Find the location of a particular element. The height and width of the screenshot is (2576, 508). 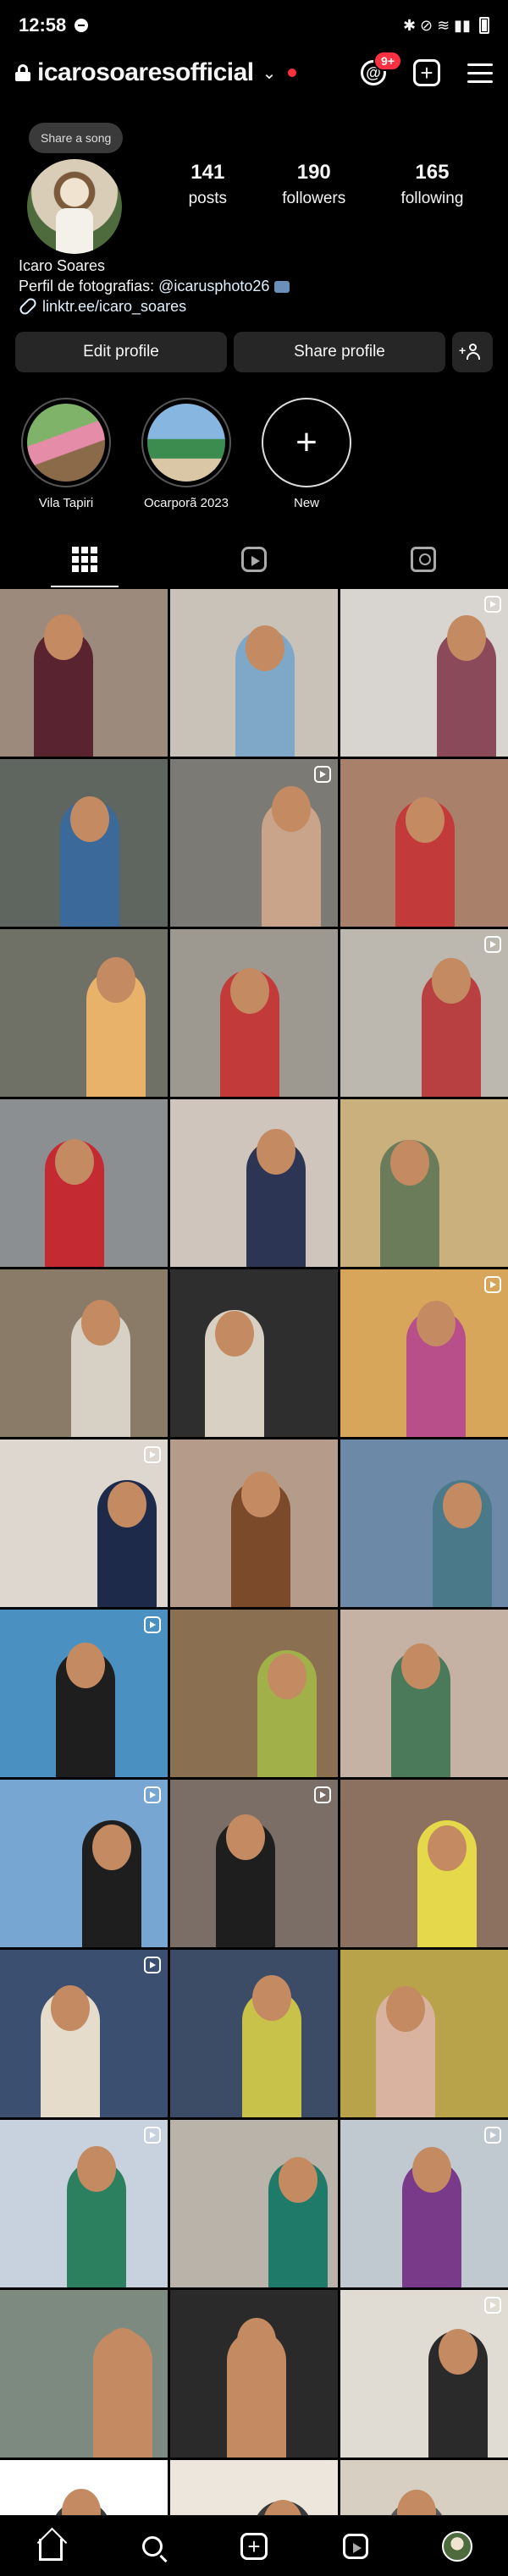

bio-mention-link: @icarusphoto26 is located at coordinates (213, 286).